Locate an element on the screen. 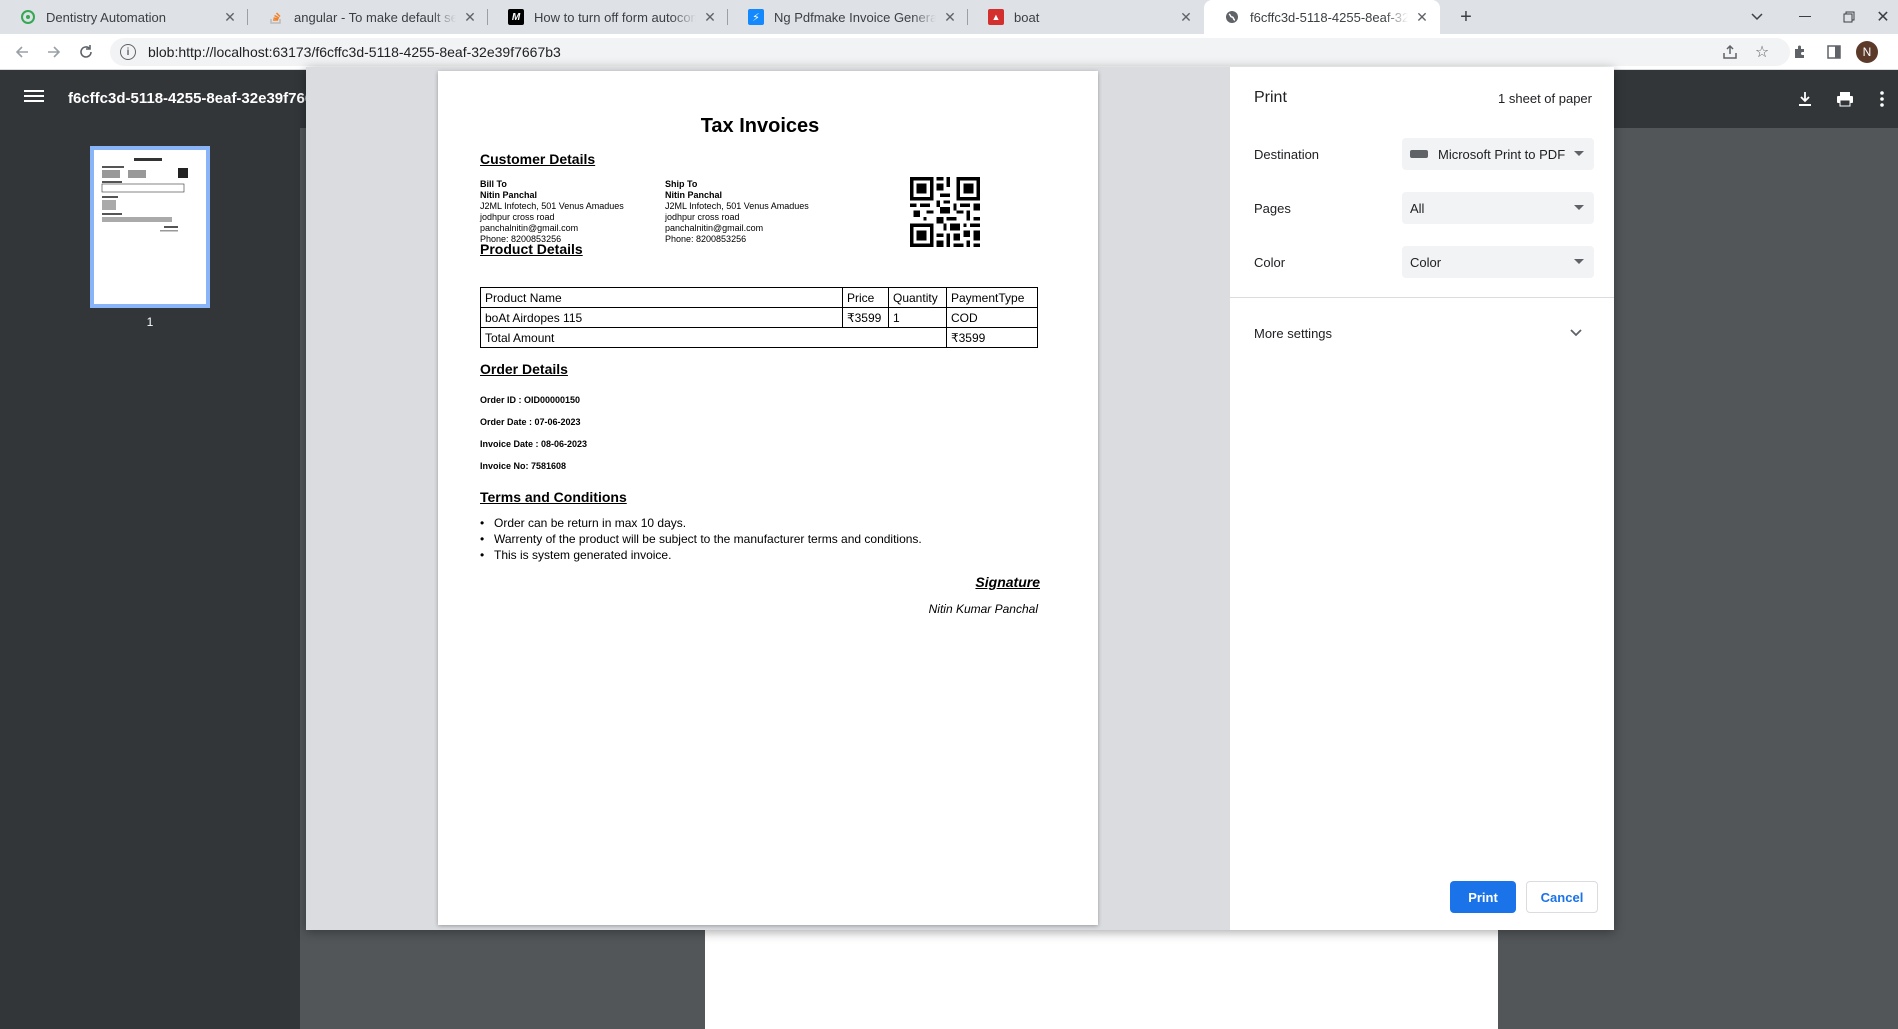  terms-heading: Terms and Conditions is located at coordinates (553, 497).